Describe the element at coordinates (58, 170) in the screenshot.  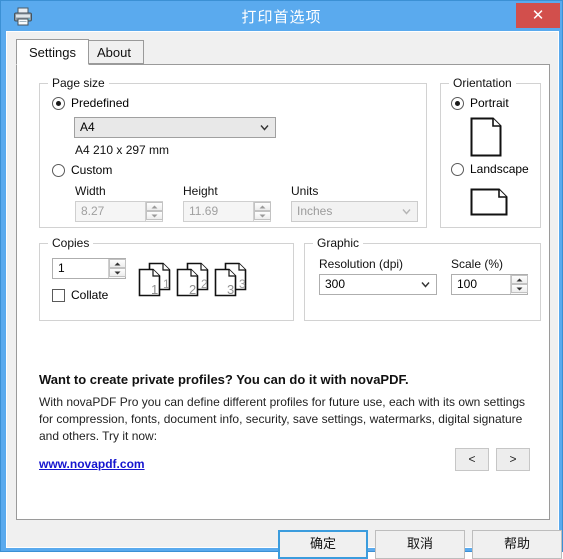
I see `radio-custom-indicator` at that location.